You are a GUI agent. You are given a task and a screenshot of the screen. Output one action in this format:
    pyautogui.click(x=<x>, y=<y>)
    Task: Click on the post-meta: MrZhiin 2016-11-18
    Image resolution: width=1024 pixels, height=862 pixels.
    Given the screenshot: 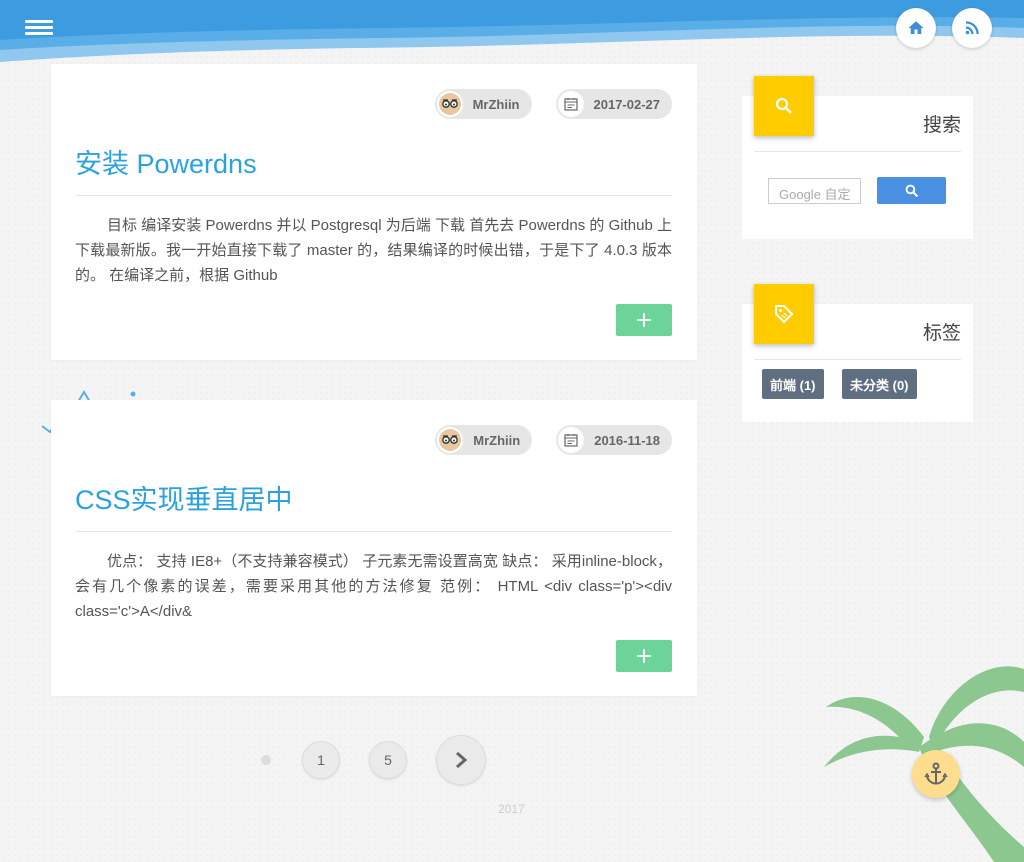 What is the action you would take?
    pyautogui.click(x=553, y=440)
    